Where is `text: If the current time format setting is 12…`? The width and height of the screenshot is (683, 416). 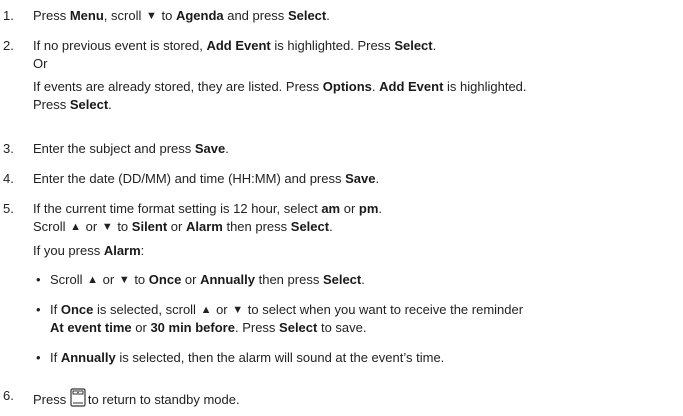
text: If the current time format setting is 12… is located at coordinates (177, 208).